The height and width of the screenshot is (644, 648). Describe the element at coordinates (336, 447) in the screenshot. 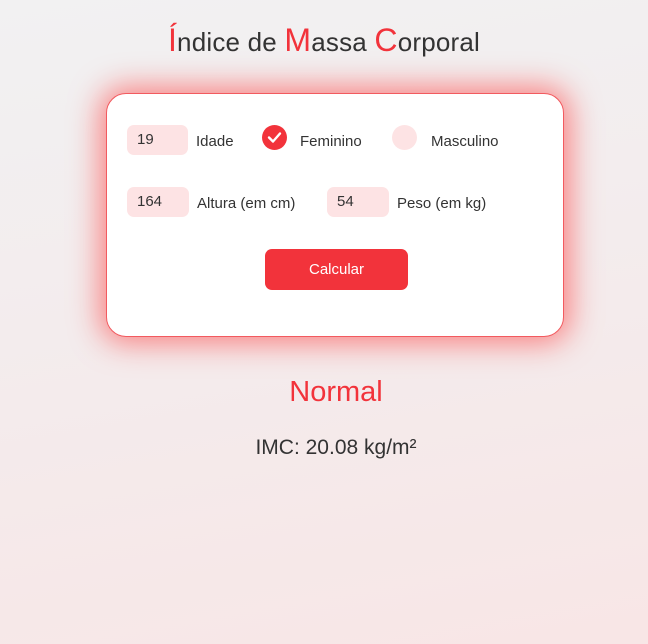

I see `result-imc-value: IMC: 20.08 kg/m²` at that location.